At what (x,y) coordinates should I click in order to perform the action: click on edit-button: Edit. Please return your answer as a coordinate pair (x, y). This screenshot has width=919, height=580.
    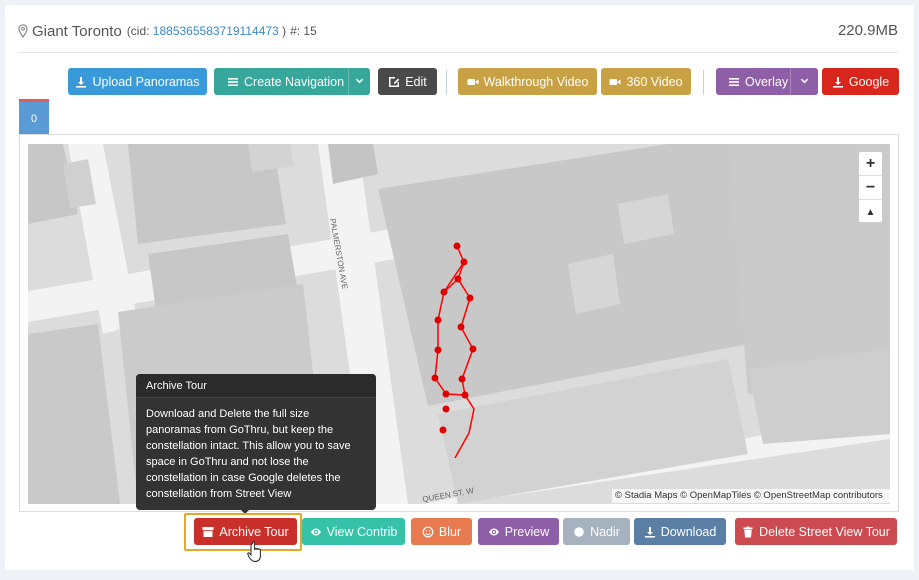
    Looking at the image, I should click on (407, 81).